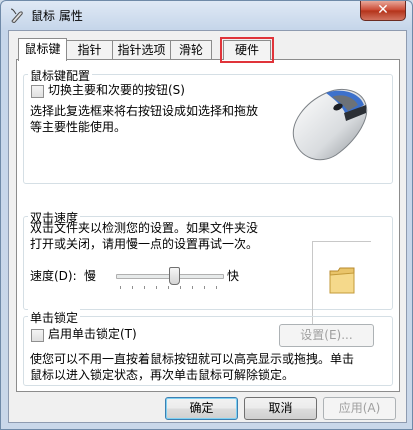 The height and width of the screenshot is (430, 413). Describe the element at coordinates (116, 90) in the screenshot. I see `switch-buttons-label: 切换主要和次要的按钮(S)` at that location.